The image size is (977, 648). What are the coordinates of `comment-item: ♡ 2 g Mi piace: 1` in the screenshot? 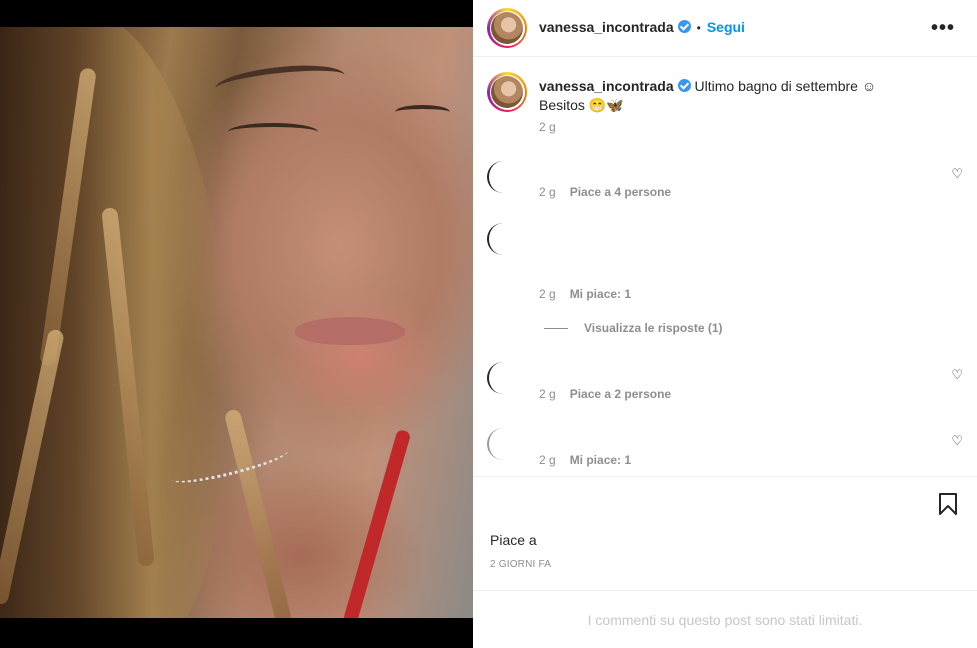 It's located at (725, 448).